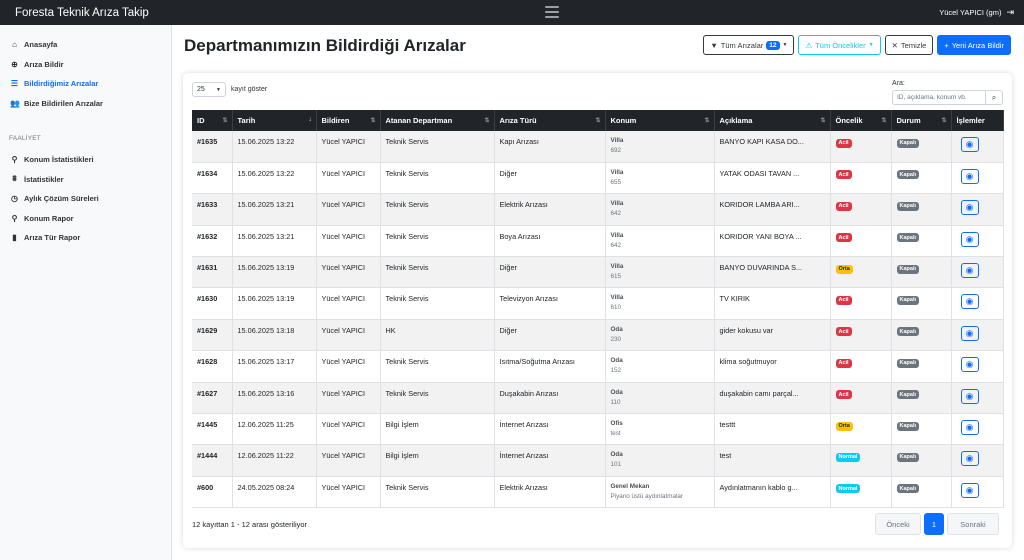 The height and width of the screenshot is (560, 1024). What do you see at coordinates (921, 120) in the screenshot?
I see `column-header-durum: Durum ⇅` at bounding box center [921, 120].